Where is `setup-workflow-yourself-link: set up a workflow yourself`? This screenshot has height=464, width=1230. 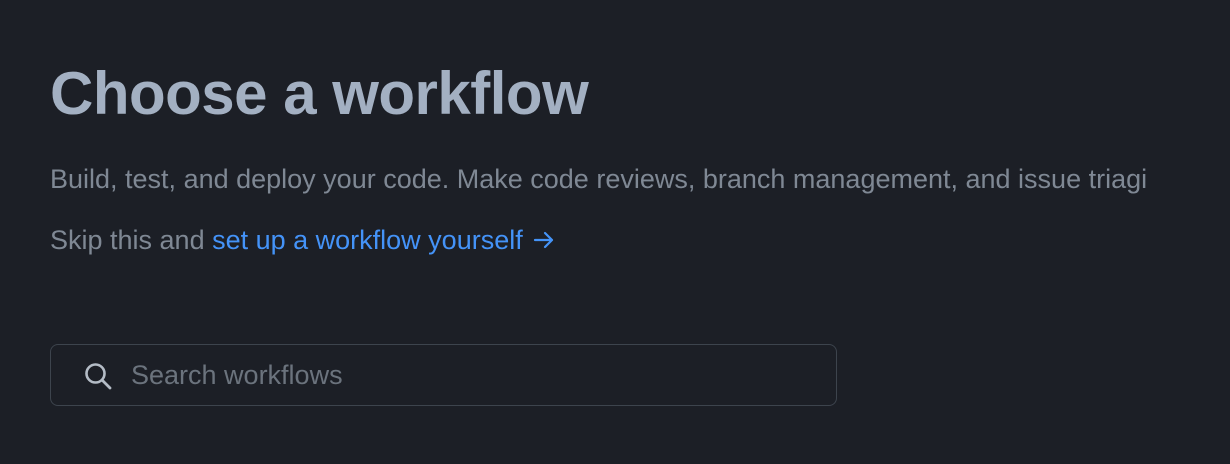 setup-workflow-yourself-link: set up a workflow yourself is located at coordinates (383, 240).